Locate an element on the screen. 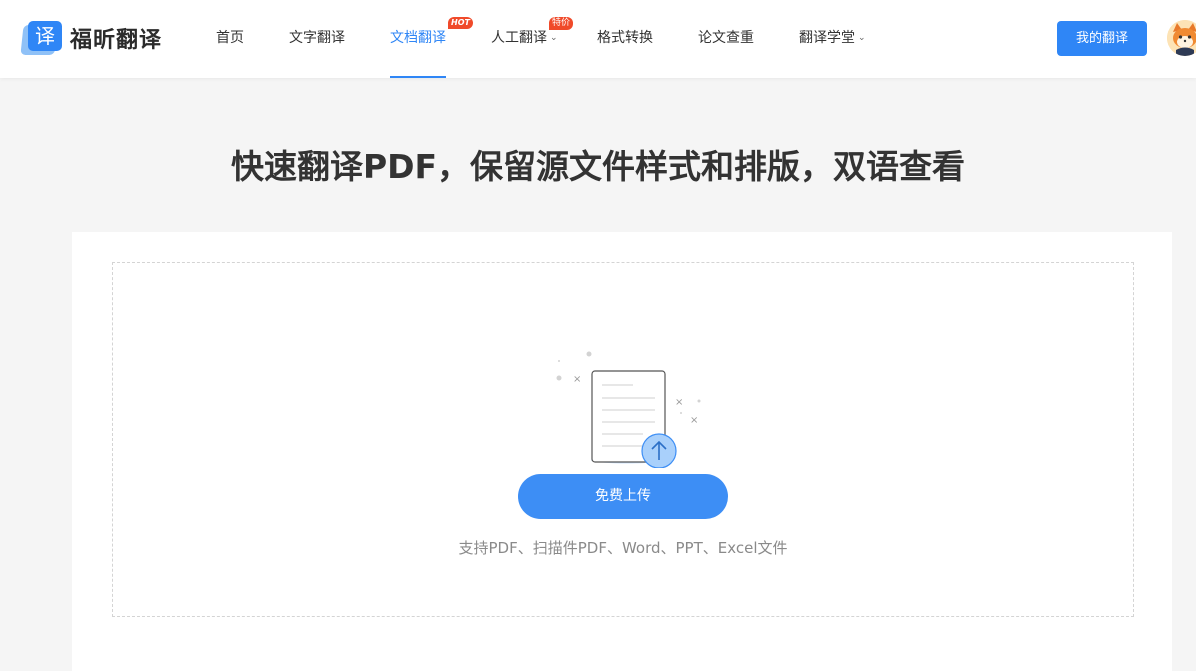 The height and width of the screenshot is (671, 1196). site-logo: 译 福昕翻译 is located at coordinates (91, 38).